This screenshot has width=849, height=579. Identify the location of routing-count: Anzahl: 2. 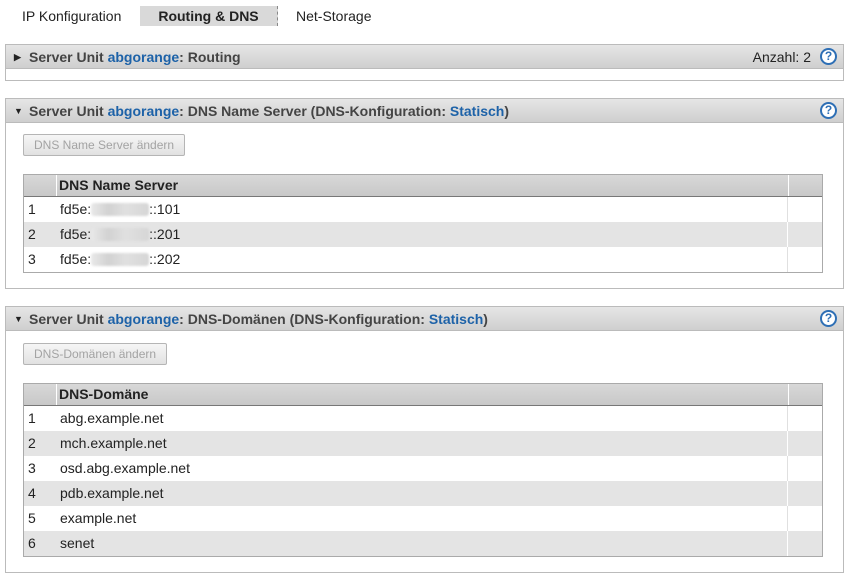
(781, 57).